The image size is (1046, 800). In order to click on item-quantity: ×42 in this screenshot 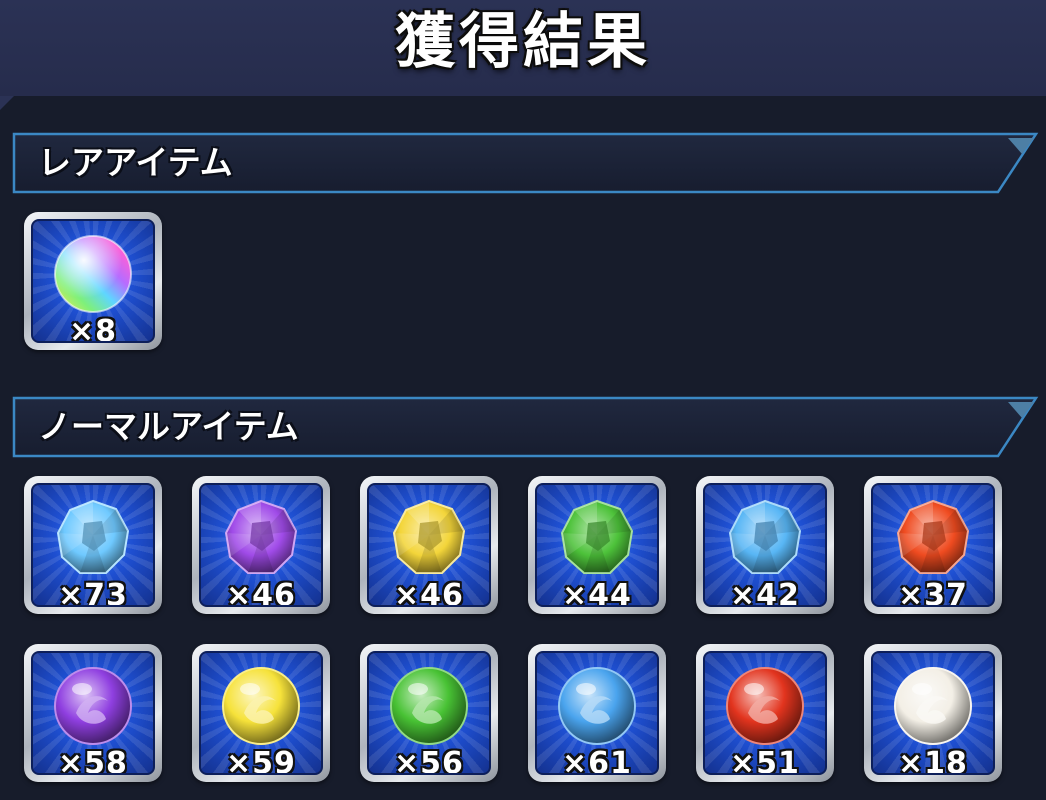, I will do `click(765, 592)`.